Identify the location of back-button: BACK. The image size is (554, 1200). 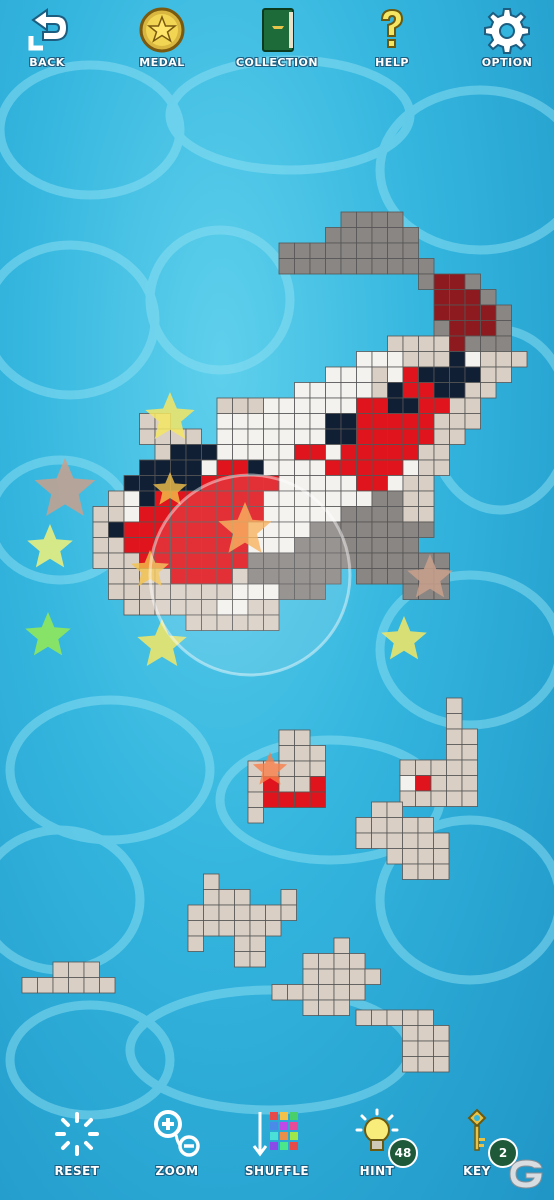
(47, 37).